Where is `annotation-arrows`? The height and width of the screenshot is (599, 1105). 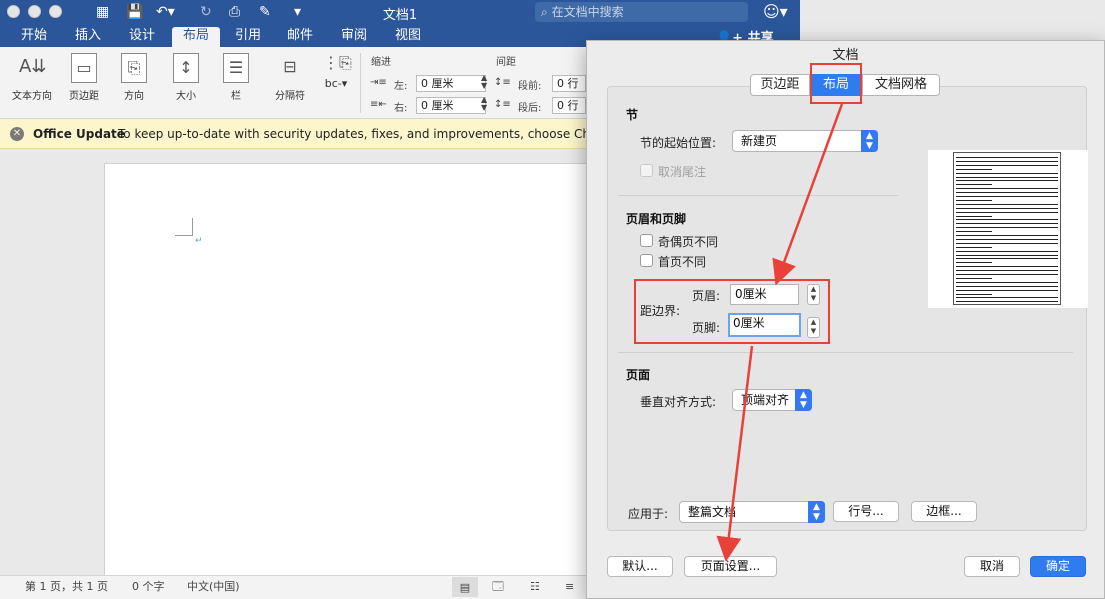 annotation-arrows is located at coordinates (780, 332).